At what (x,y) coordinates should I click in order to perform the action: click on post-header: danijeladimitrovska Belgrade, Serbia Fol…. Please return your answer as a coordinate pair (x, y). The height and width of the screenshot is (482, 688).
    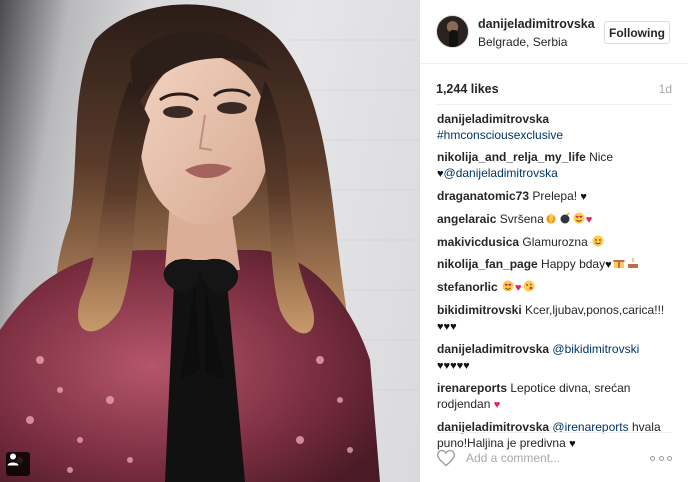
    Looking at the image, I should click on (554, 32).